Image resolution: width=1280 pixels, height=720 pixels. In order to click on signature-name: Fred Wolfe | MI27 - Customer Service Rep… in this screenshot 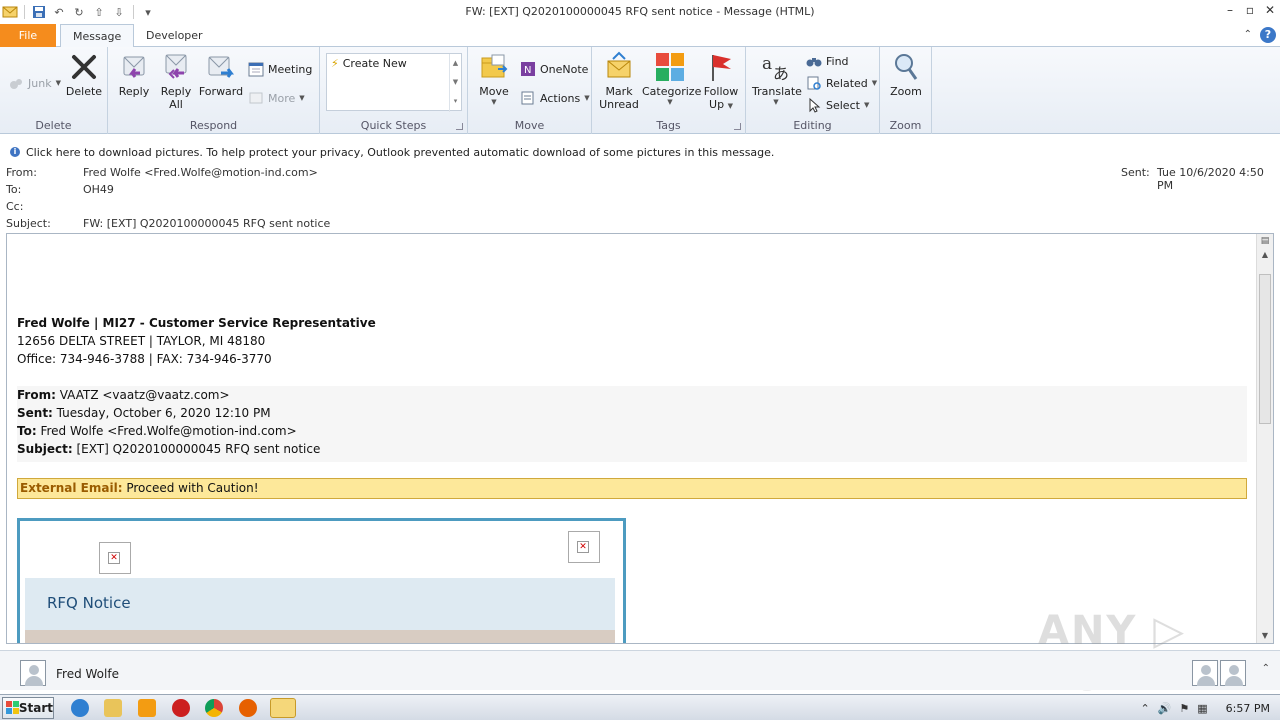, I will do `click(196, 323)`.